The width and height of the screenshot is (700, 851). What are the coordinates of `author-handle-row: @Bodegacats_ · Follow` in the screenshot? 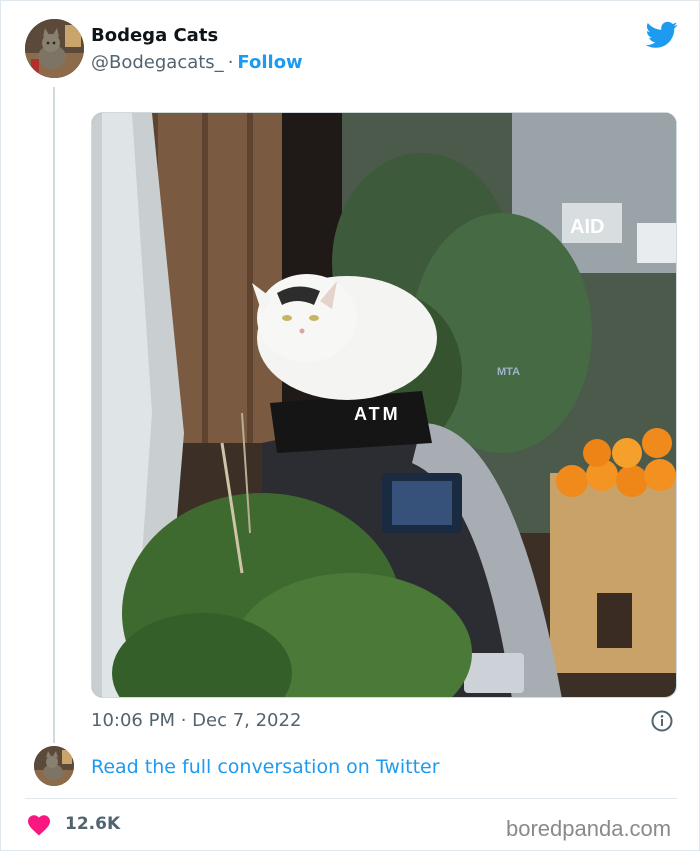 It's located at (197, 62).